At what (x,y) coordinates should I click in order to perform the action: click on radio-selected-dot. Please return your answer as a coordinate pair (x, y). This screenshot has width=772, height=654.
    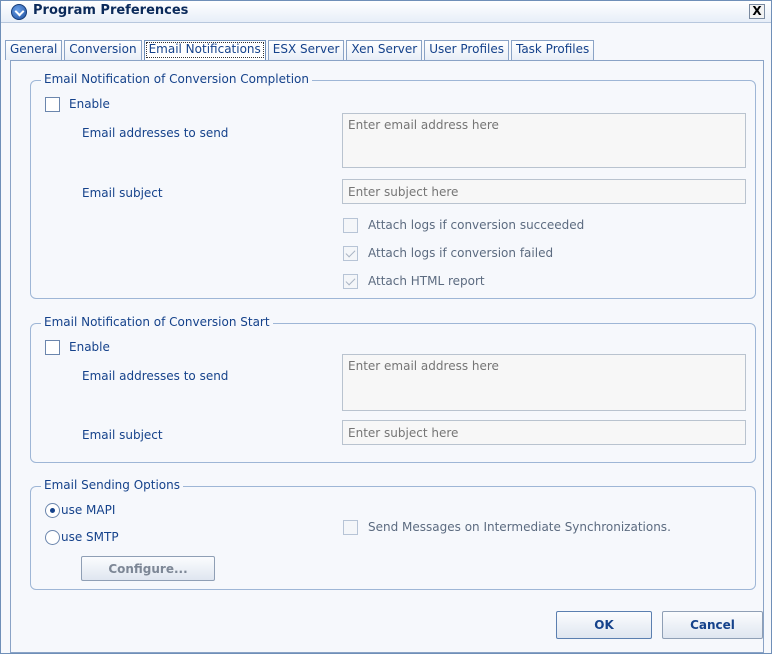
    Looking at the image, I should click on (52, 510).